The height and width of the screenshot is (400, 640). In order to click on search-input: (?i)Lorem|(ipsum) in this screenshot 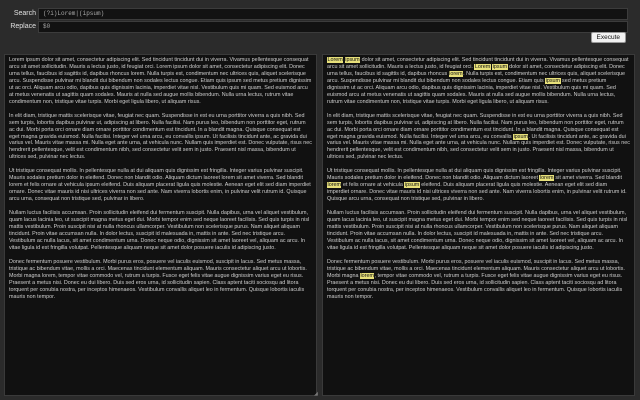, I will do `click(333, 13)`.